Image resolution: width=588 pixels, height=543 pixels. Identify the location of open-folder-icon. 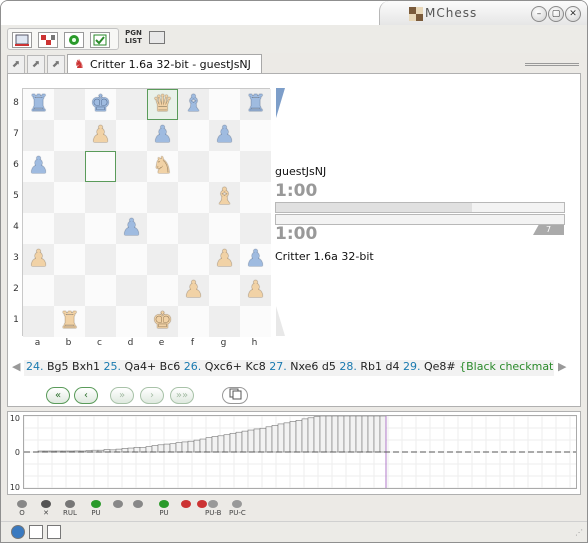
(157, 37).